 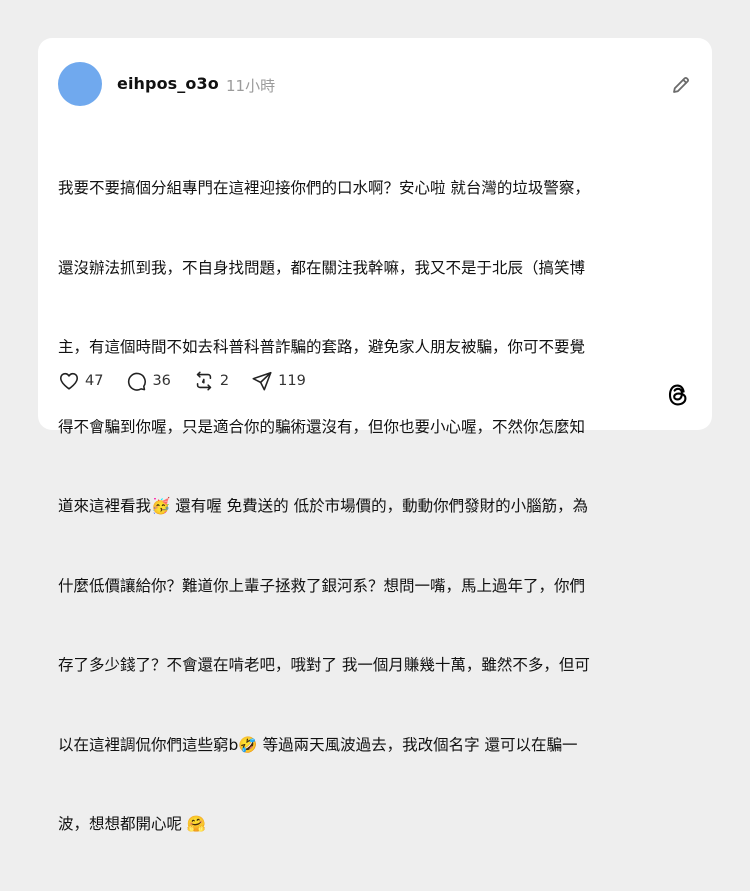 I want to click on edit-pencil-icon, so click(x=681, y=85).